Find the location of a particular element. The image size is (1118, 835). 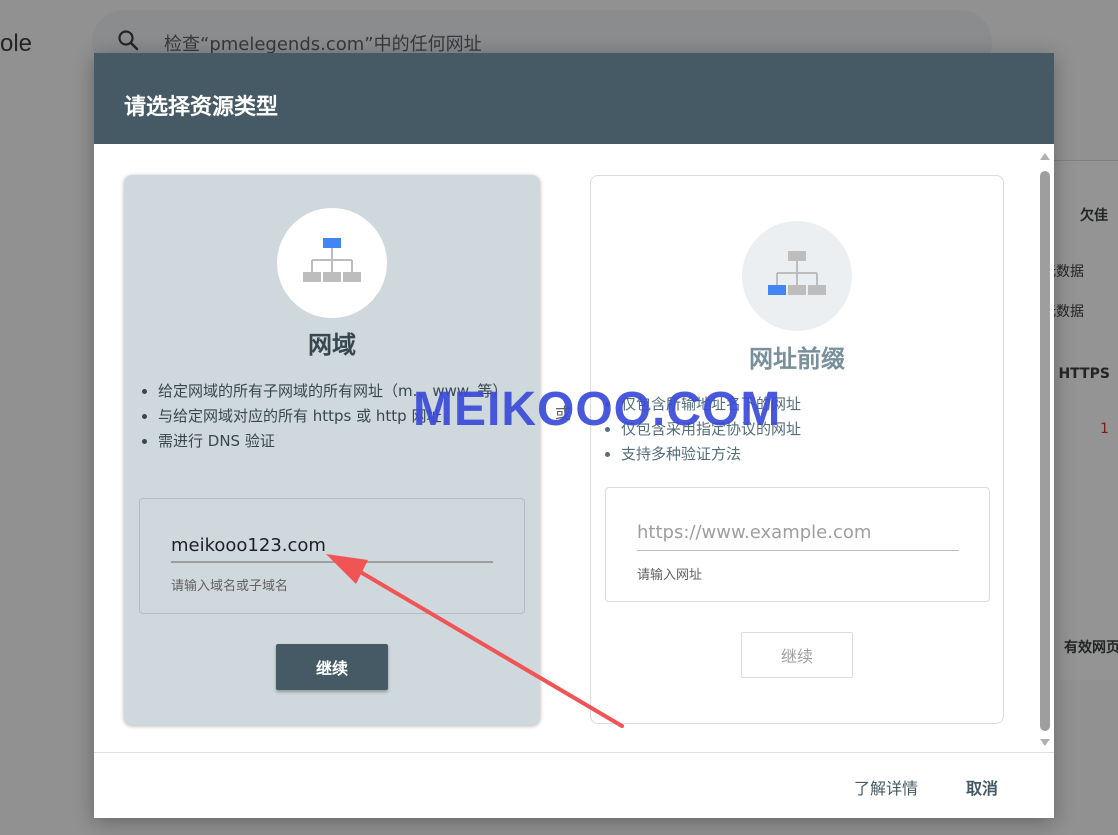

domain-input-container: meikooo123.com 请输入域名或子域名 is located at coordinates (332, 556).